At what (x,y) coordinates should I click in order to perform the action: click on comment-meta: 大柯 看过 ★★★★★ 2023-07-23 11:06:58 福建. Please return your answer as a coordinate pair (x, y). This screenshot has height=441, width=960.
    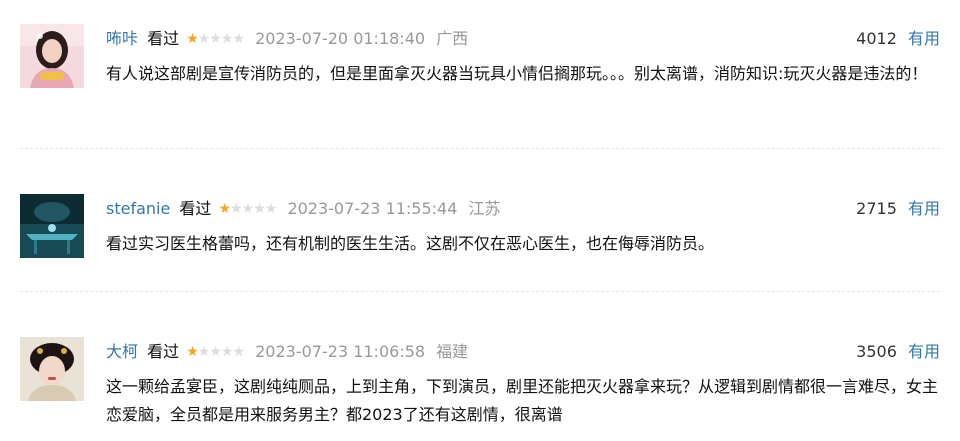
    Looking at the image, I should click on (287, 352).